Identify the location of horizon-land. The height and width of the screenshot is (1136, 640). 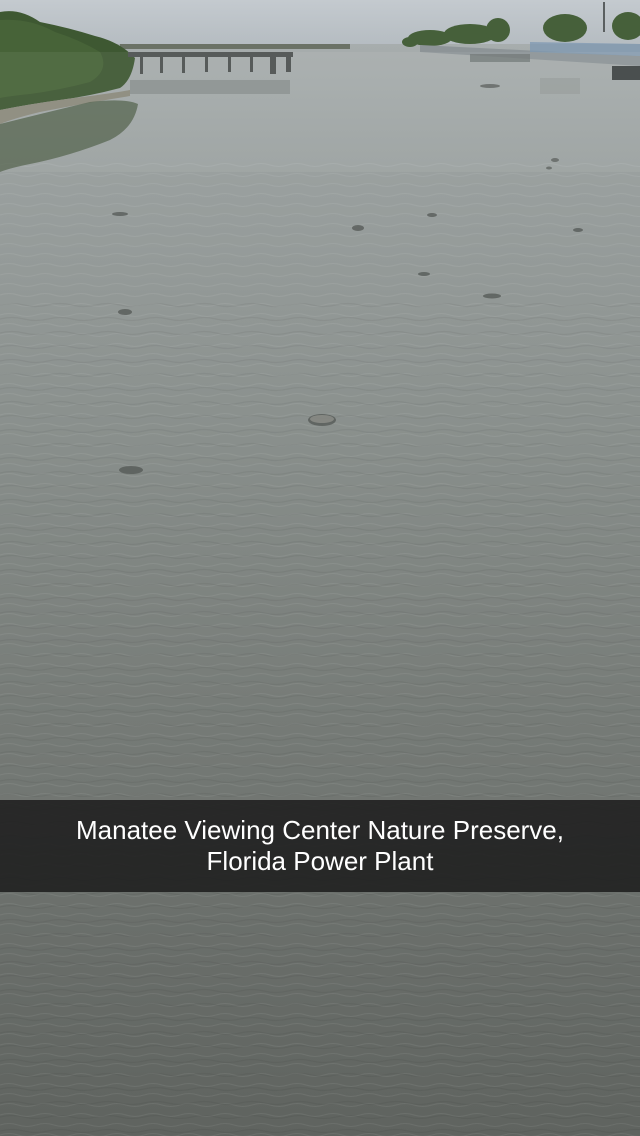
(235, 46).